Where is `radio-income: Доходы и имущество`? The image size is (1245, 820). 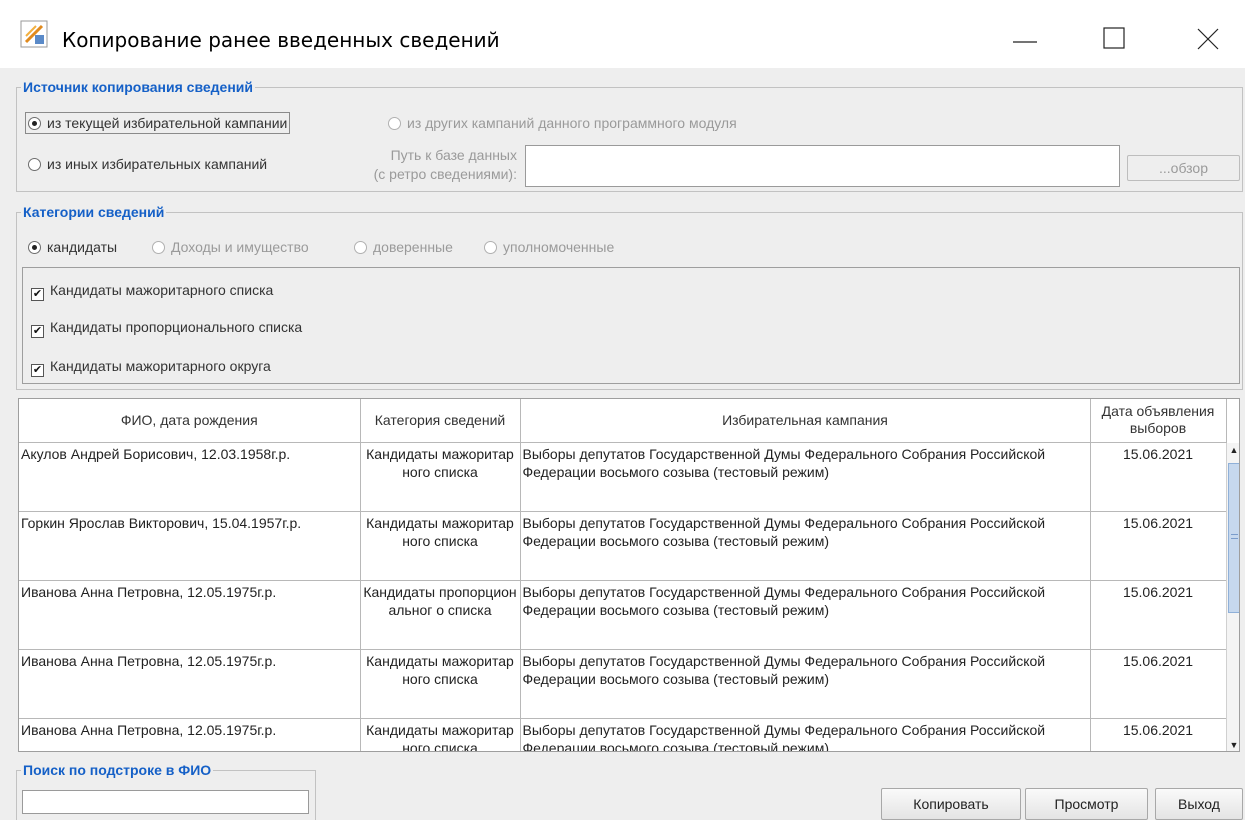 radio-income: Доходы и имущество is located at coordinates (230, 247).